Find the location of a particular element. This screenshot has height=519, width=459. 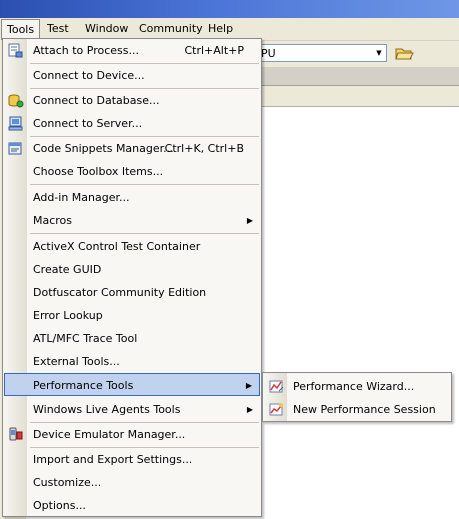

menu-item-label: New Performance Session is located at coordinates (364, 409).